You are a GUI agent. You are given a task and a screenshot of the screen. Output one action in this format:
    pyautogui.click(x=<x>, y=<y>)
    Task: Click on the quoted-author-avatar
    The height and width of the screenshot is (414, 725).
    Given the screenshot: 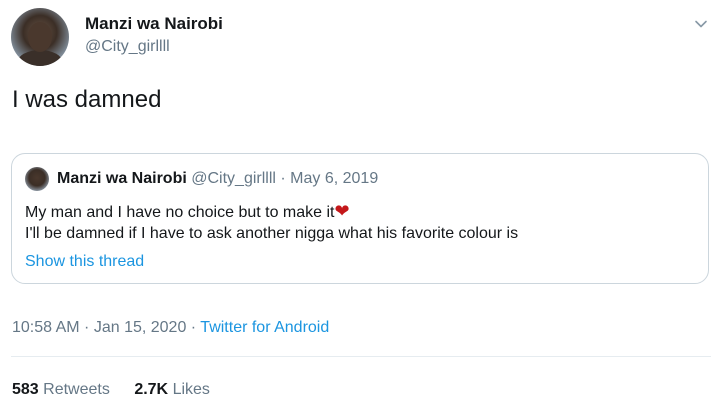 What is the action you would take?
    pyautogui.click(x=37, y=179)
    